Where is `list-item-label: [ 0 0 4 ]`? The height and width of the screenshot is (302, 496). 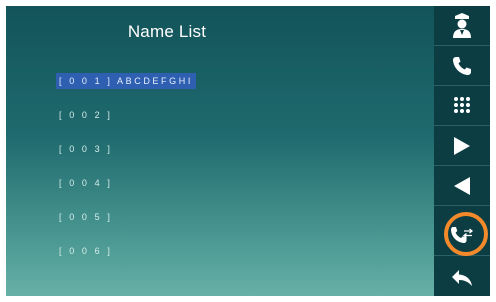
list-item-label: [ 0 0 4 ] is located at coordinates (86, 183).